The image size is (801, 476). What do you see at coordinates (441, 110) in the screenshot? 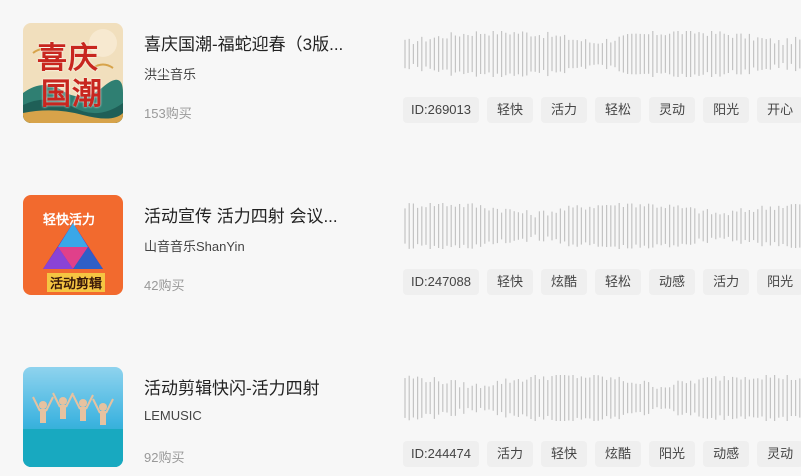
I see `track-id-tag: ID:269013` at bounding box center [441, 110].